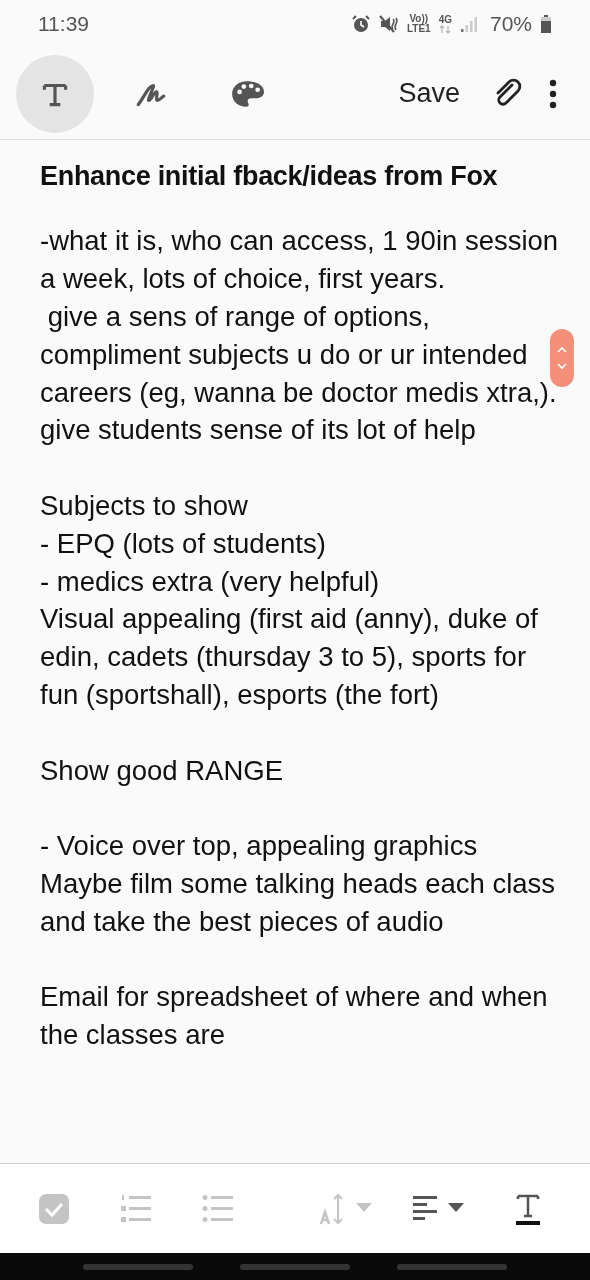  I want to click on note-text: - EPQ (lots of students), so click(183, 543).